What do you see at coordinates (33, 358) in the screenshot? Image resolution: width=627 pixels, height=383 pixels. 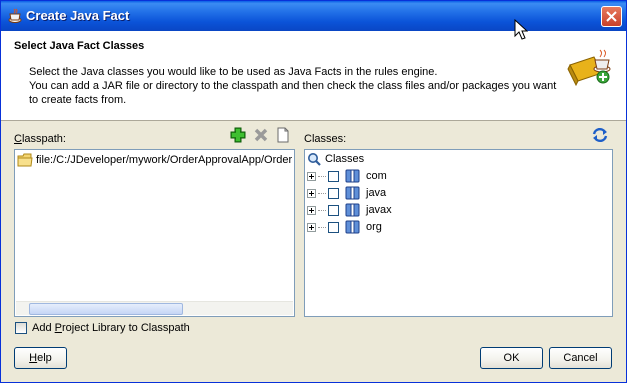 I see `help-mnemonic: H` at bounding box center [33, 358].